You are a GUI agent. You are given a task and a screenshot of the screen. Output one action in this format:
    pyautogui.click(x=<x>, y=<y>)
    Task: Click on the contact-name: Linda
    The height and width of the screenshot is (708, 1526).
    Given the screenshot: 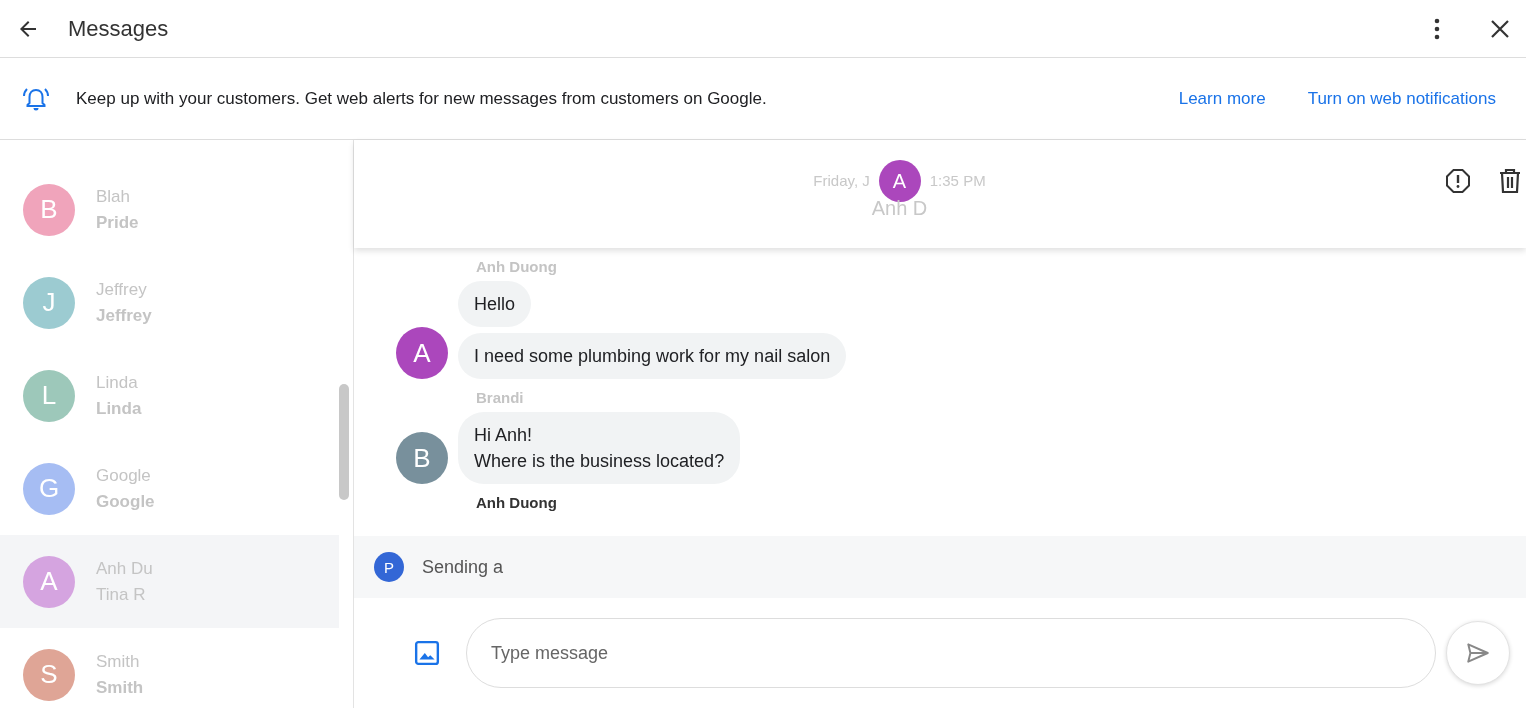 What is the action you would take?
    pyautogui.click(x=117, y=382)
    